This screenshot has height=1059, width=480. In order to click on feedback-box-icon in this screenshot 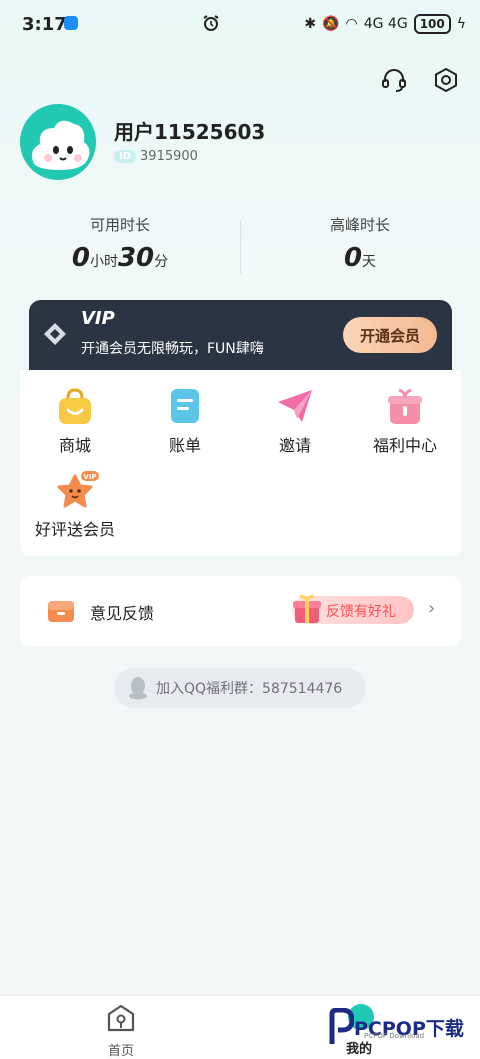, I will do `click(61, 611)`.